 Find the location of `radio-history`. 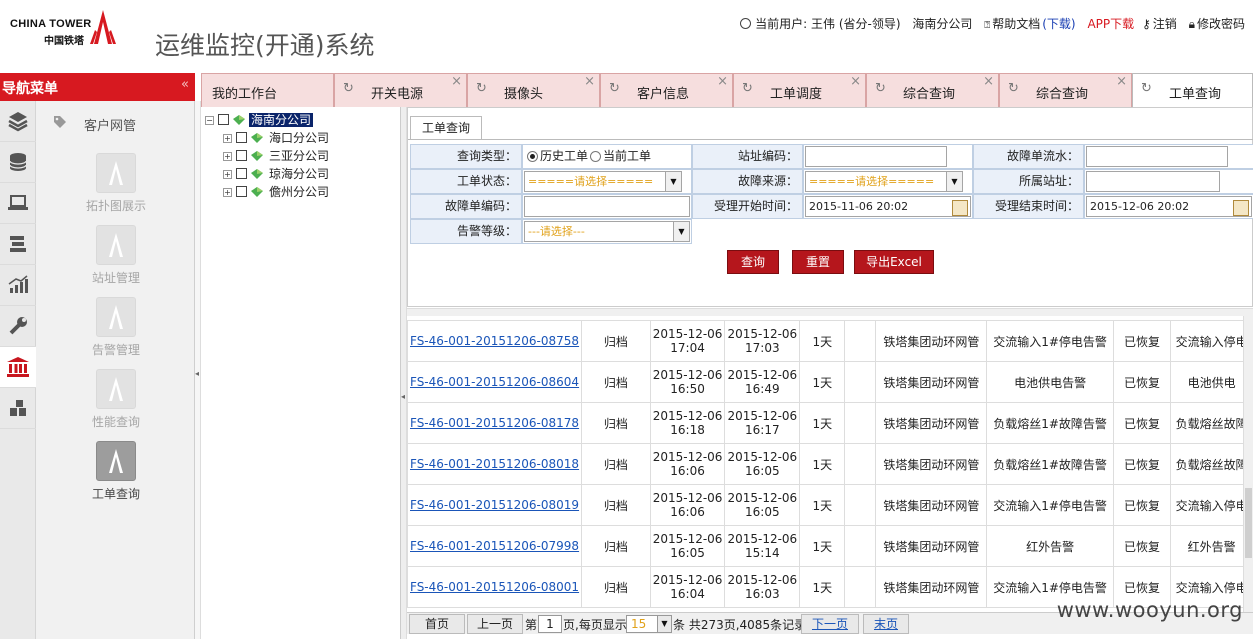

radio-history is located at coordinates (532, 156).